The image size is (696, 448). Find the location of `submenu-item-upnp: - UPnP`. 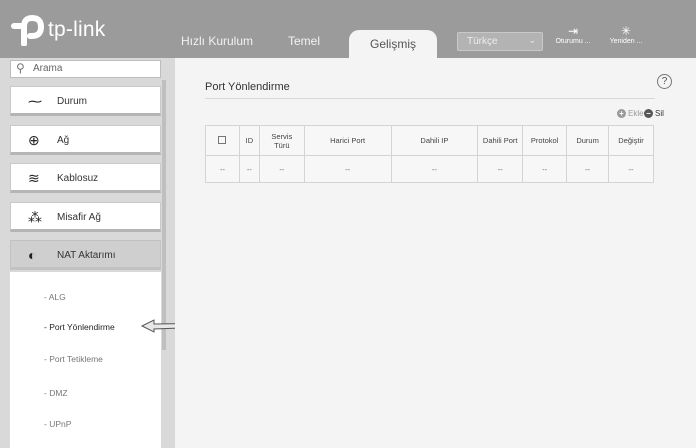

submenu-item-upnp: - UPnP is located at coordinates (57, 424).